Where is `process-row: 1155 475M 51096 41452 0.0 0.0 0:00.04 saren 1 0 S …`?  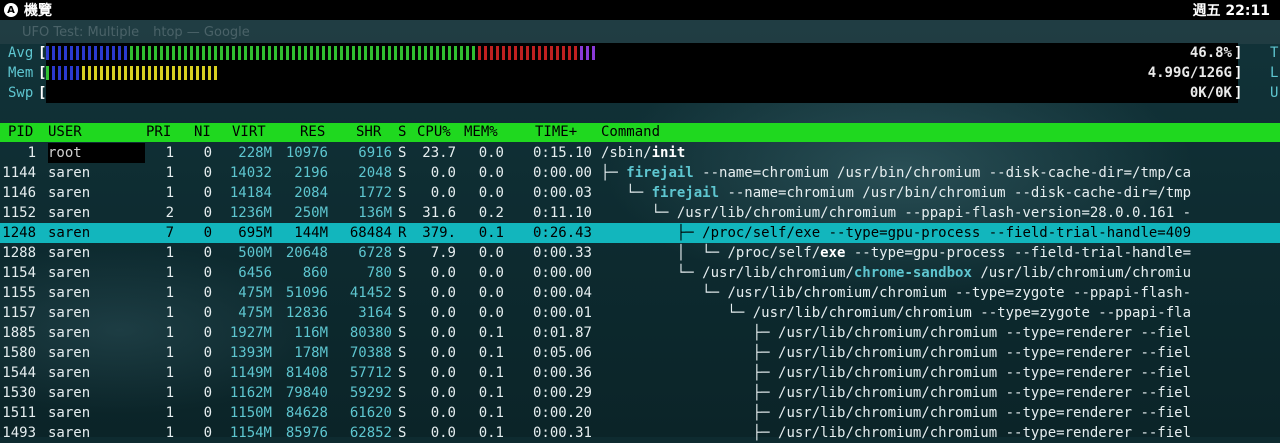 process-row: 1155 475M 51096 41452 0.0 0.0 0:00.04 saren 1 0 S … is located at coordinates (640, 293).